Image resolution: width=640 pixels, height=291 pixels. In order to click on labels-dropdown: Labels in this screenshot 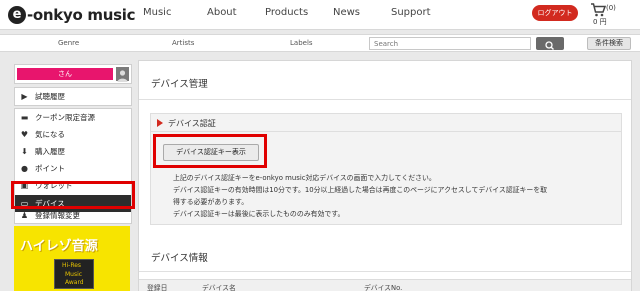, I will do `click(301, 43)`.